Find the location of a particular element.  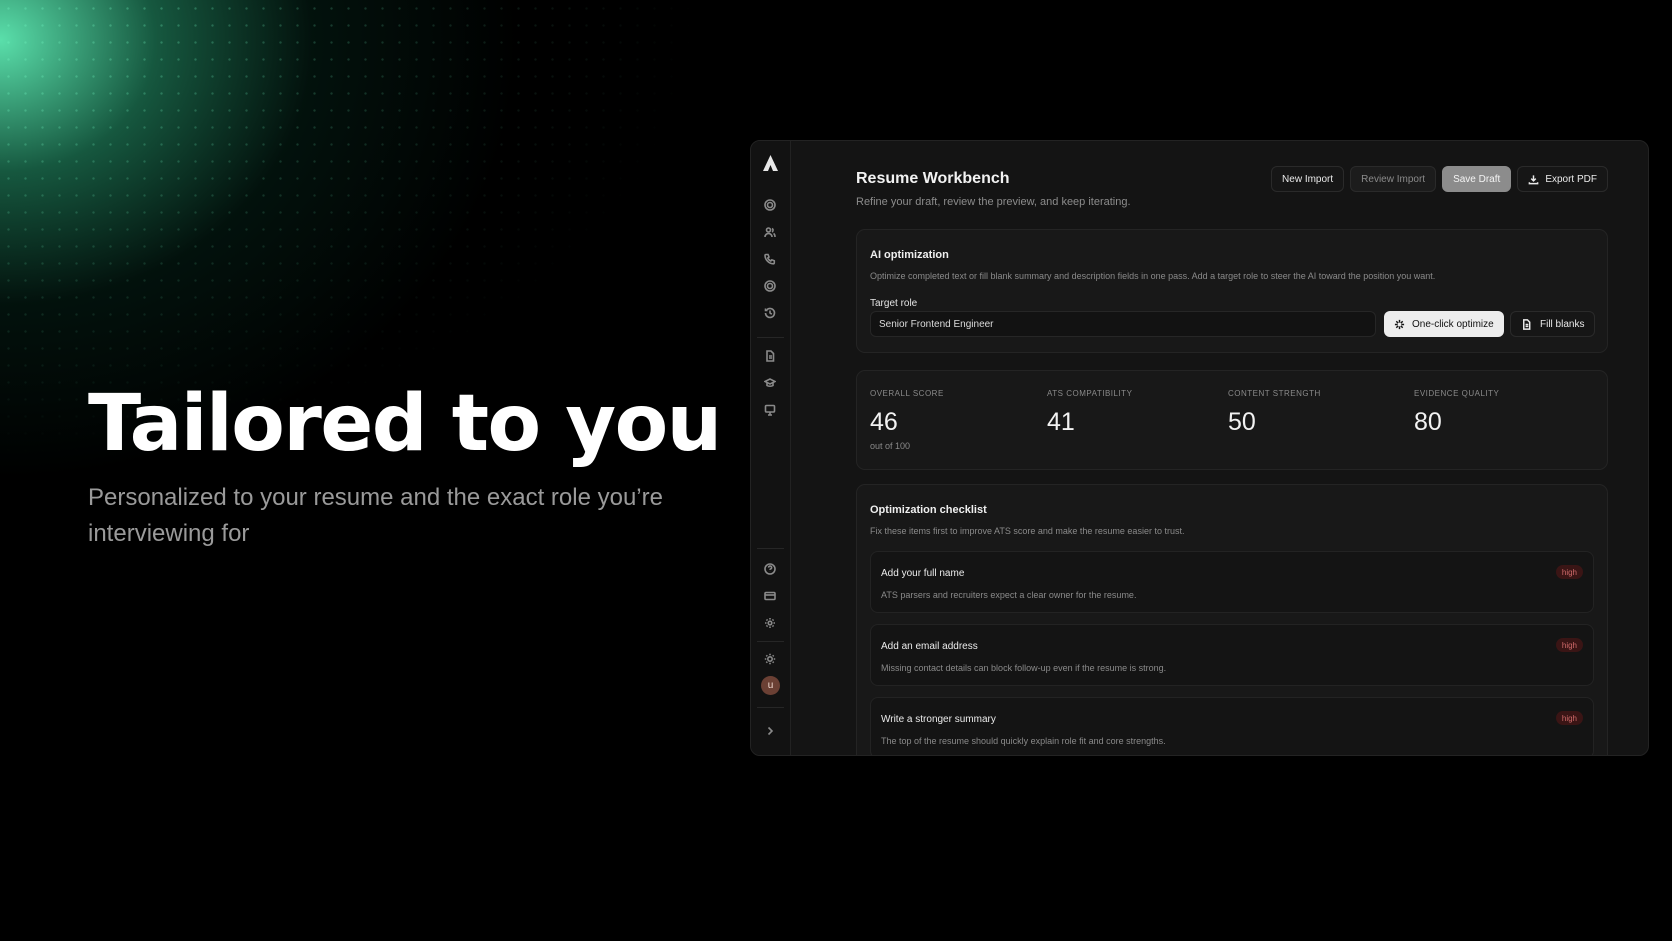

sun-icon is located at coordinates (770, 659).